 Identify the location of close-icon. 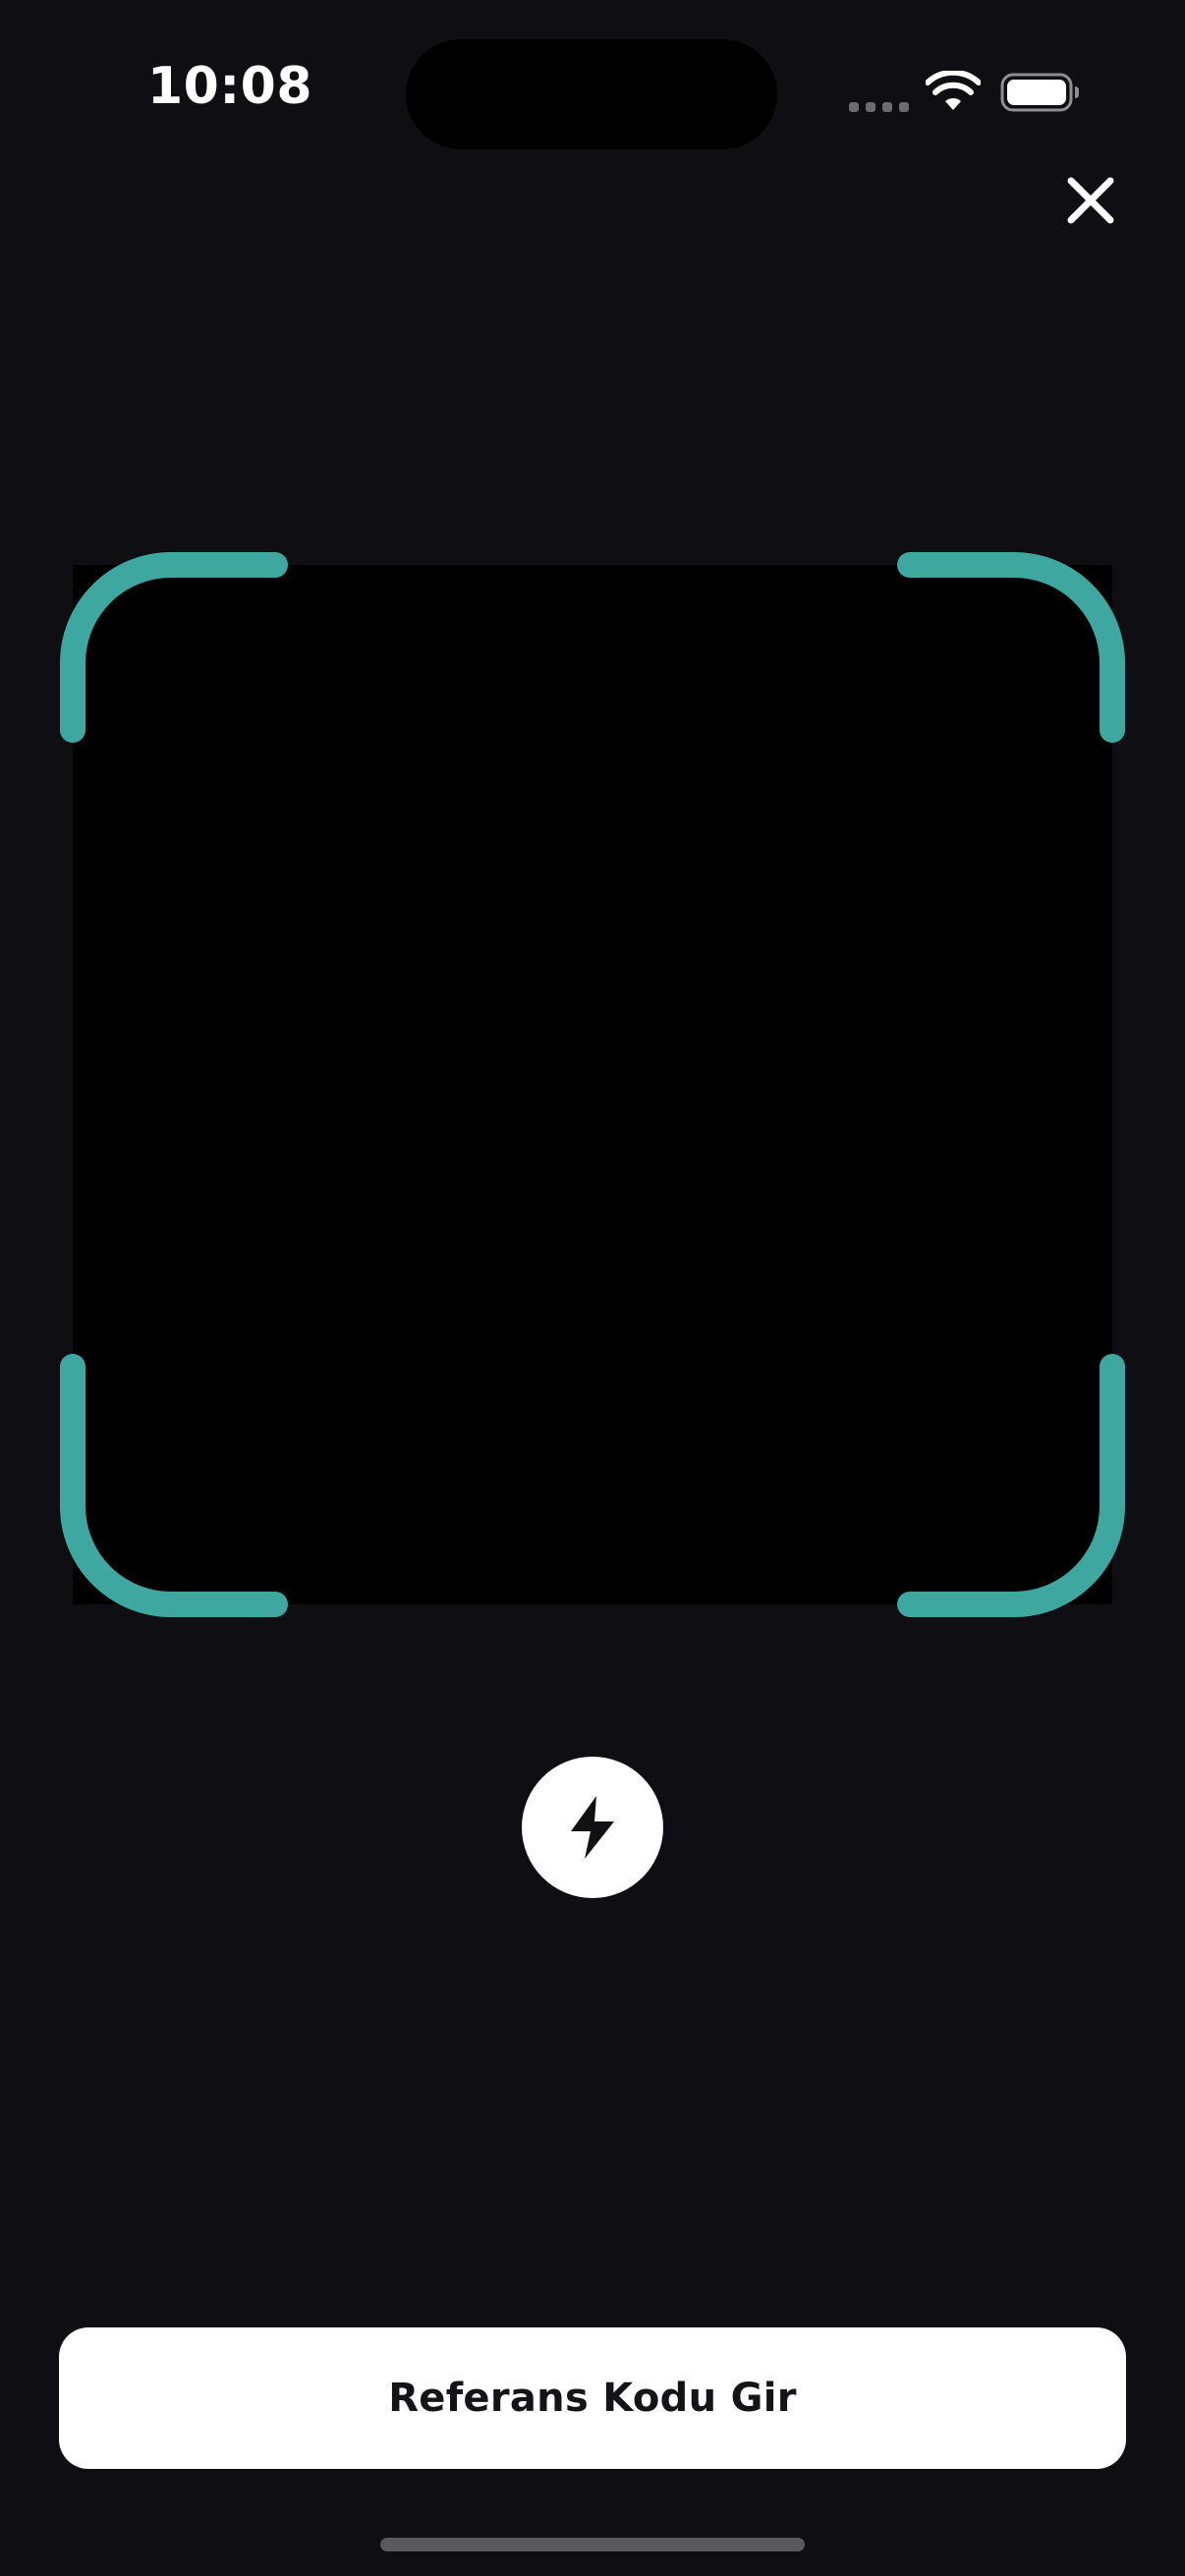
(1091, 200).